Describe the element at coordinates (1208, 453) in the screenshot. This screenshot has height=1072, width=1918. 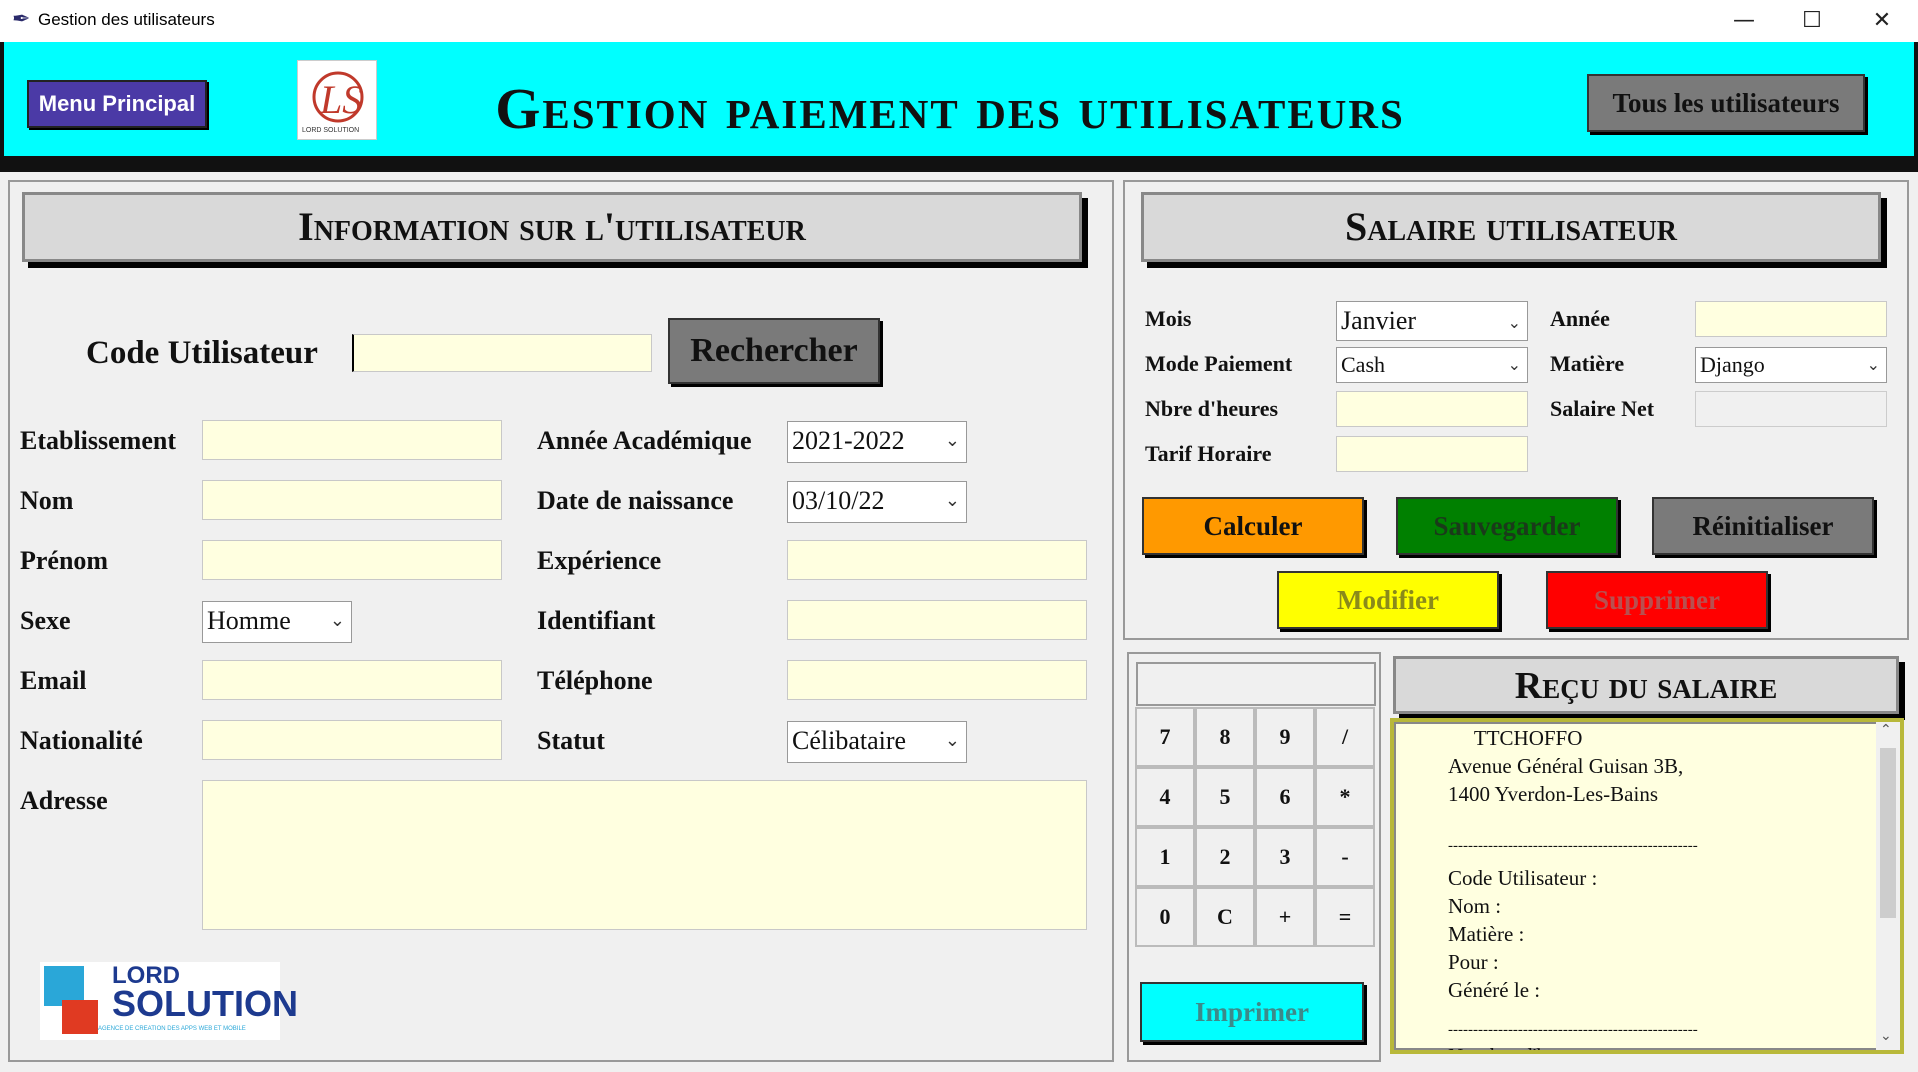
I see `tarif-horaire-label: Tarif Horaire` at that location.